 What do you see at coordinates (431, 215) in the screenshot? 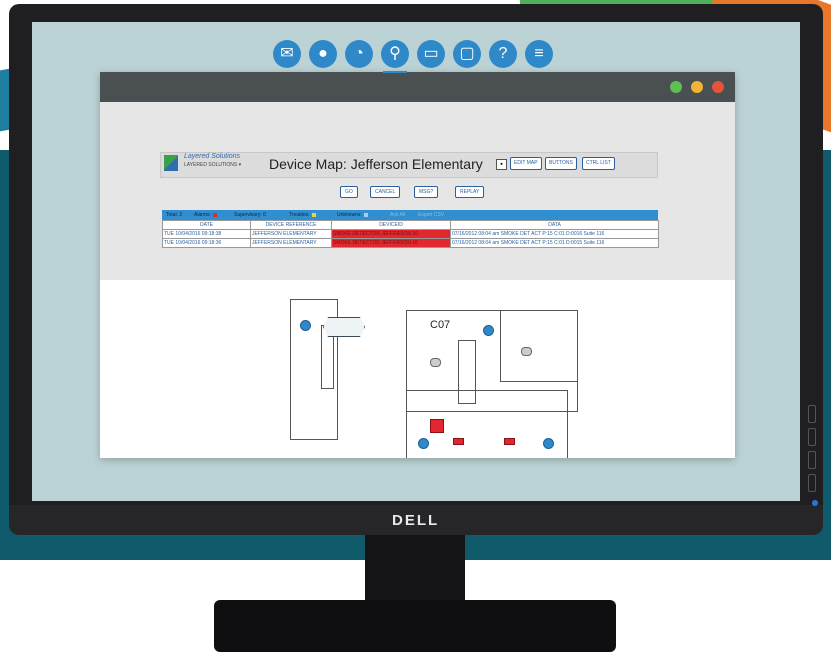
I see `export-csv-link: Export CSV` at bounding box center [431, 215].